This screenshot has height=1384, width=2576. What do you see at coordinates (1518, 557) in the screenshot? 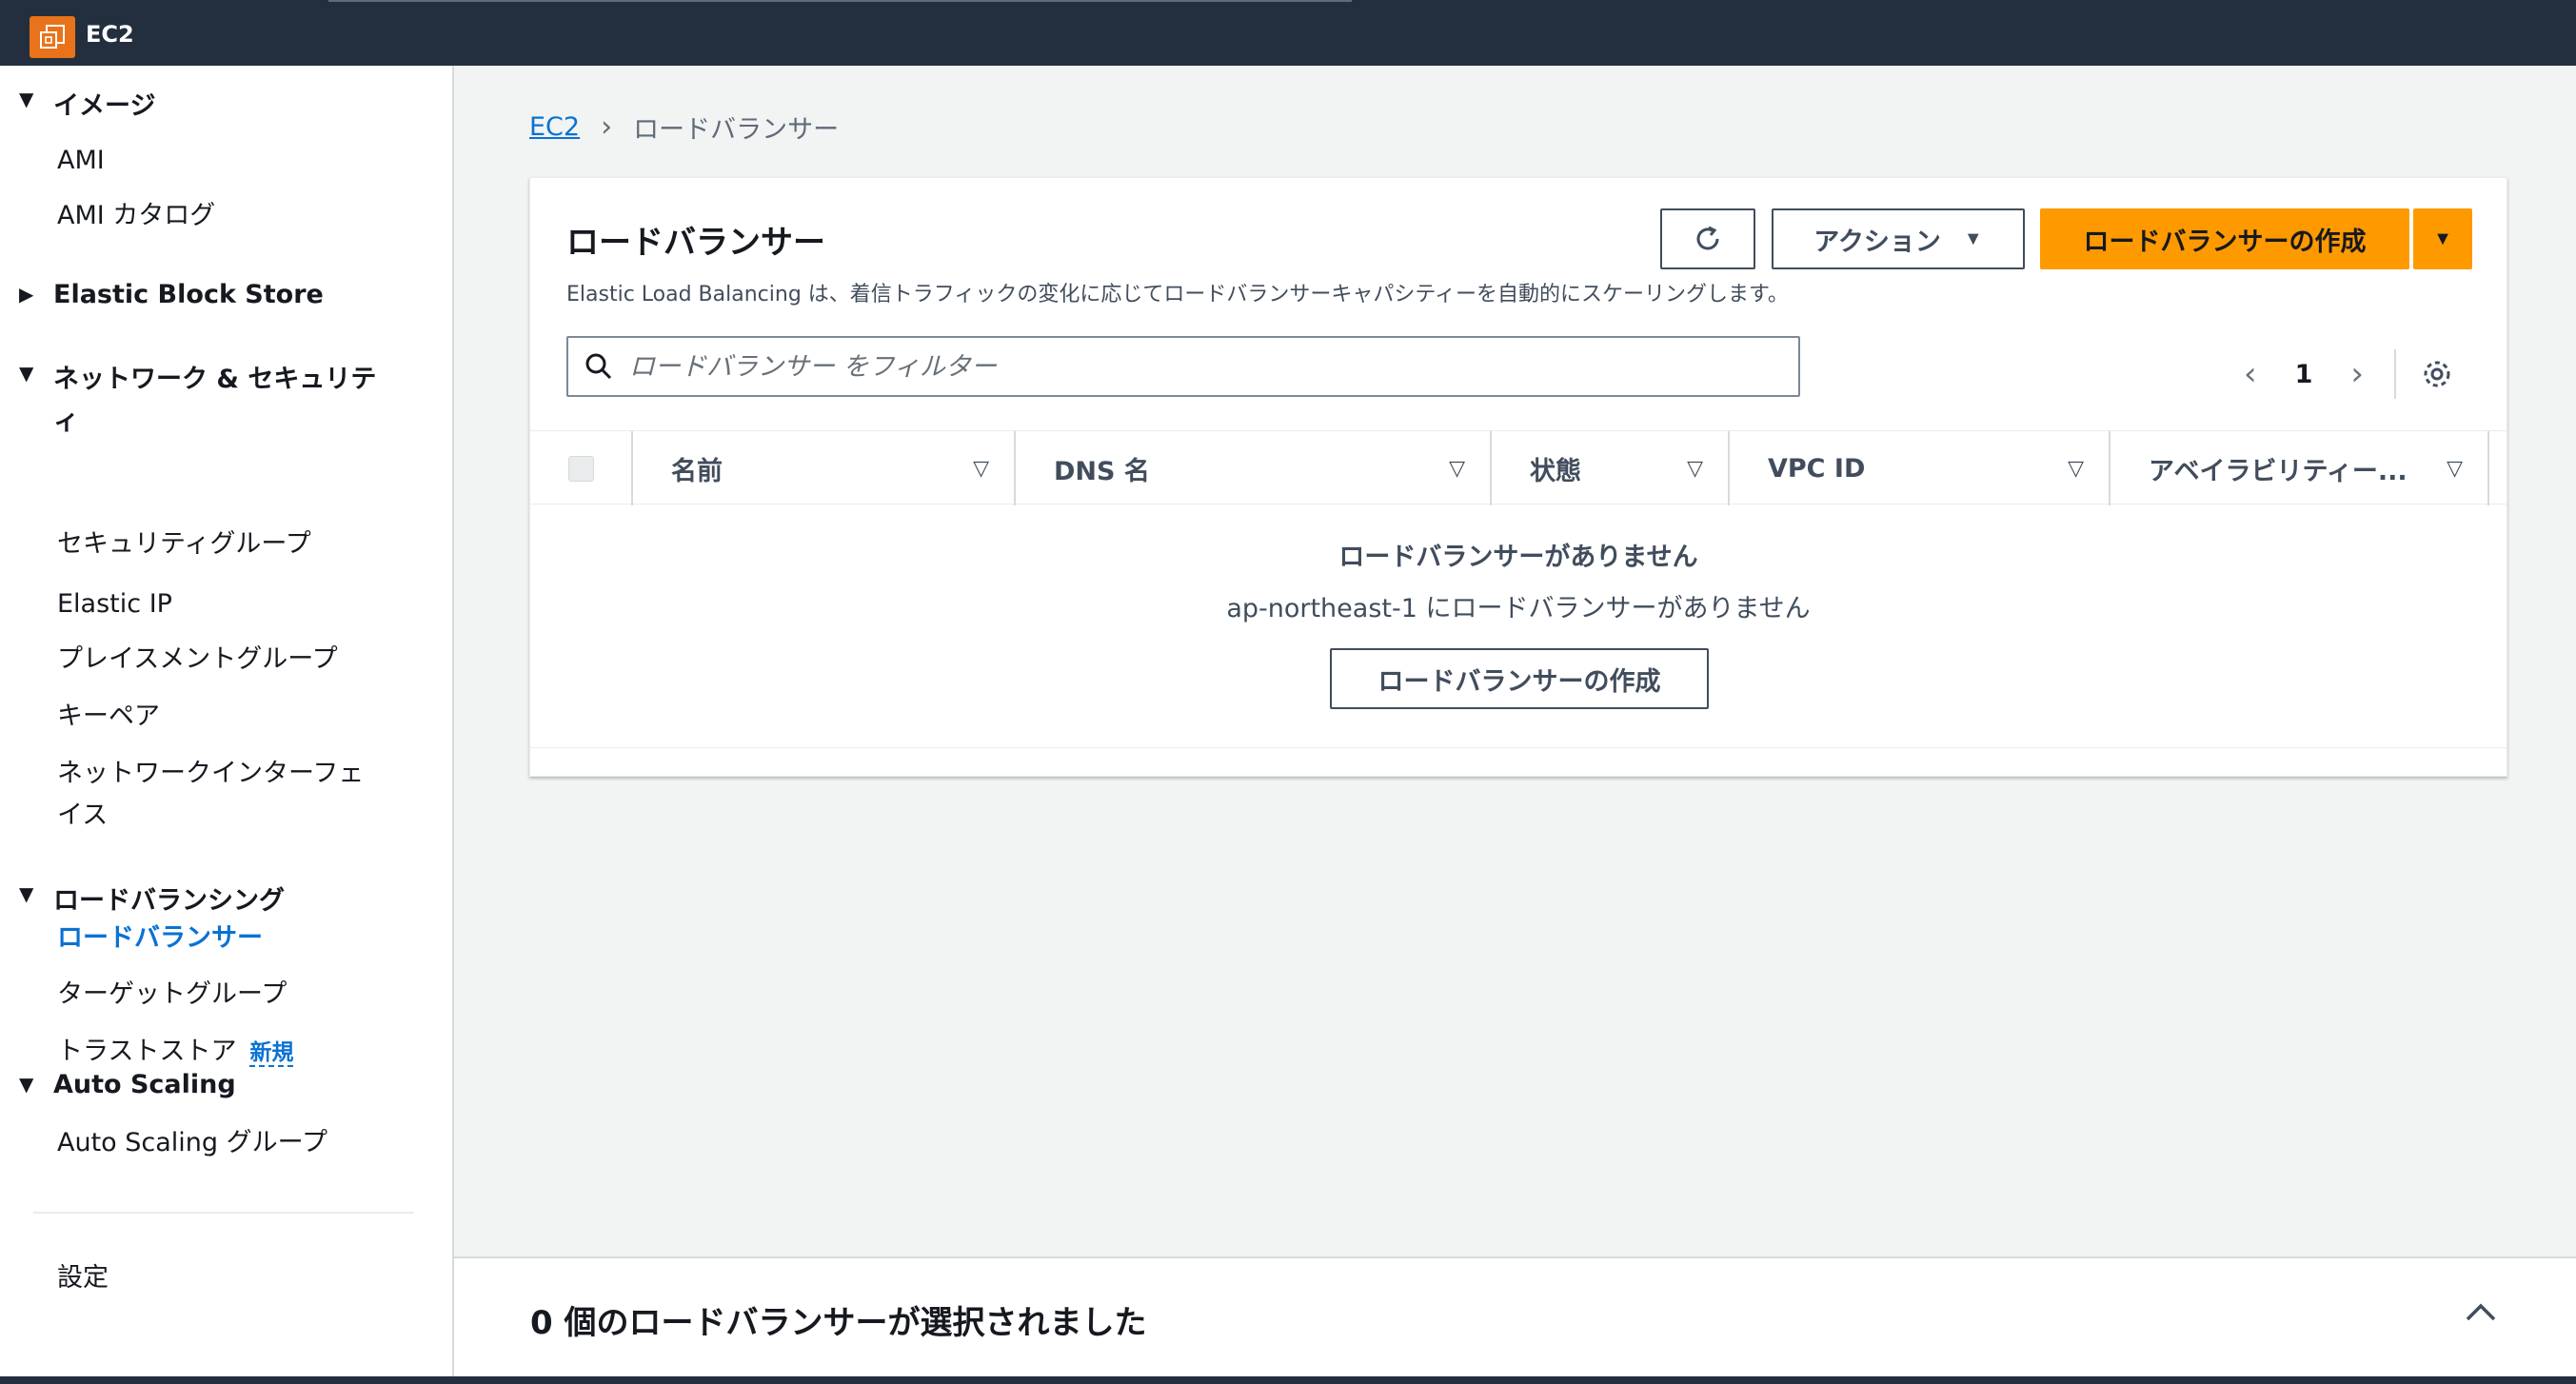
I see `empty-state-title: ロードバランサーがありません` at bounding box center [1518, 557].